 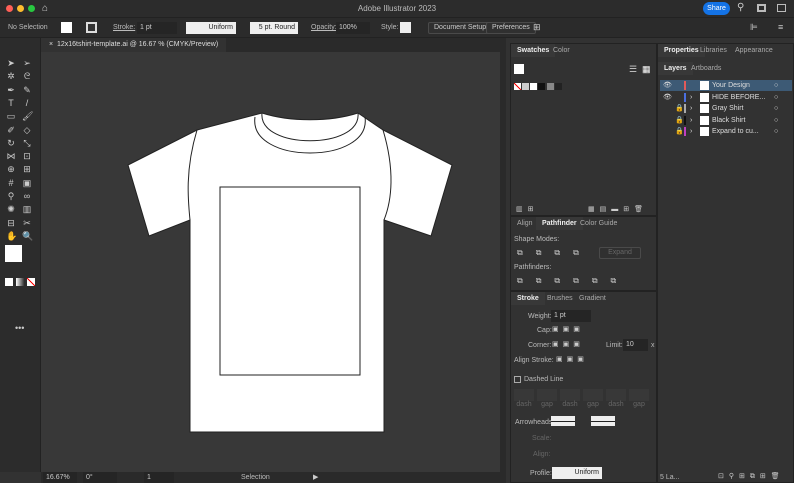 I want to click on fill-swatch-preview, so click(x=519, y=69).